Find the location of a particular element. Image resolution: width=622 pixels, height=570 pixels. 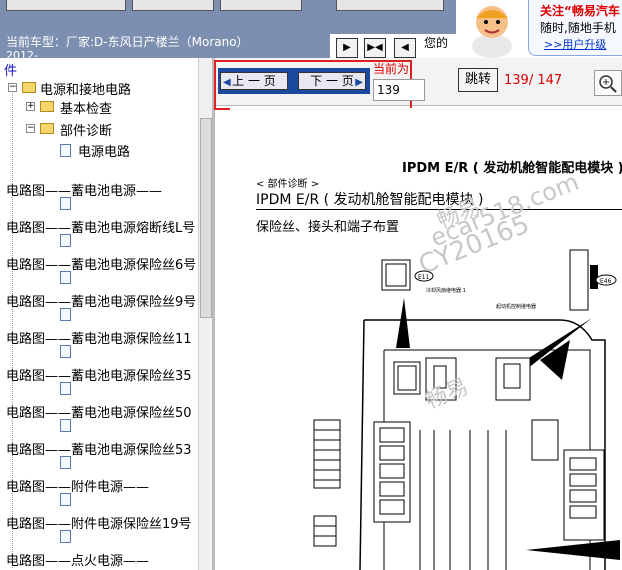

scrollbar-thumb is located at coordinates (206, 218).